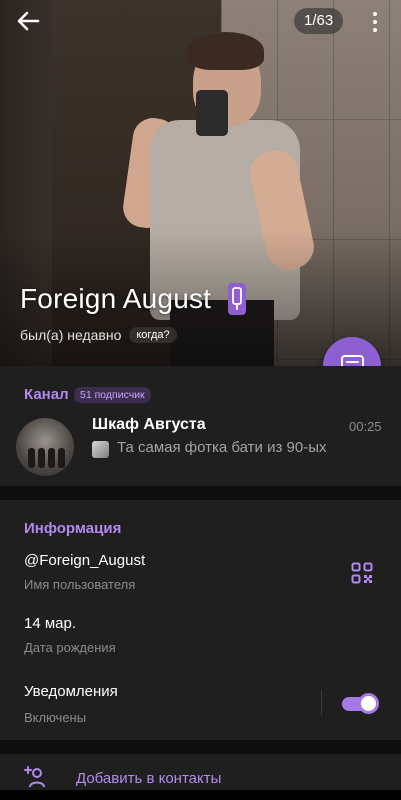 This screenshot has height=800, width=401. What do you see at coordinates (321, 703) in the screenshot?
I see `row-divider` at bounding box center [321, 703].